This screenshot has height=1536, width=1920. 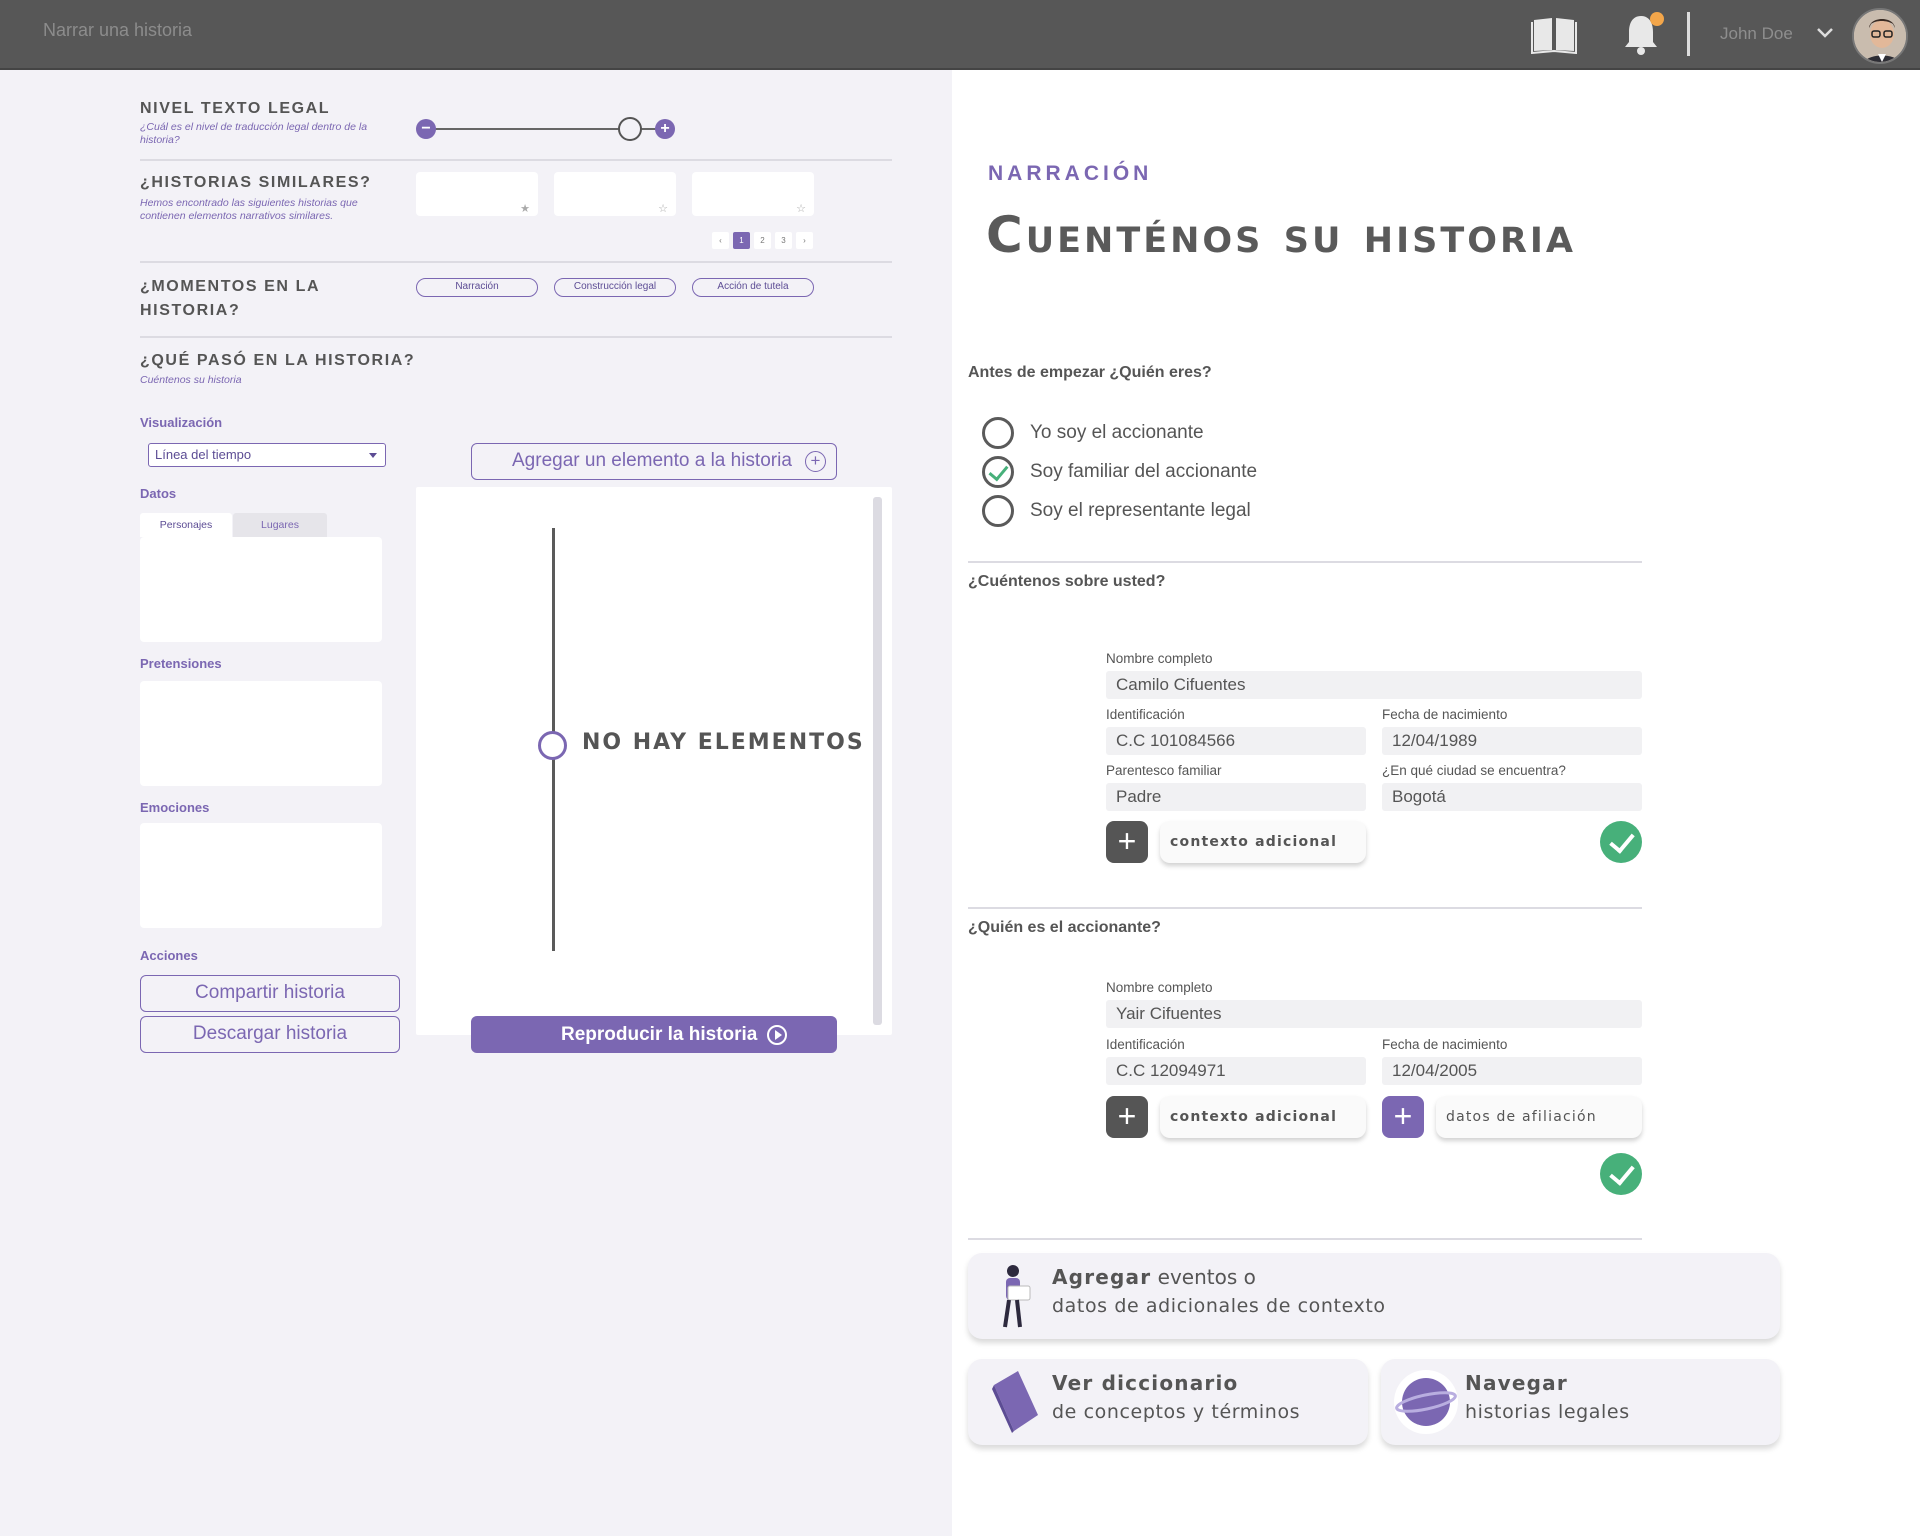 What do you see at coordinates (1159, 658) in the screenshot?
I see `field-label: Nombre completo` at bounding box center [1159, 658].